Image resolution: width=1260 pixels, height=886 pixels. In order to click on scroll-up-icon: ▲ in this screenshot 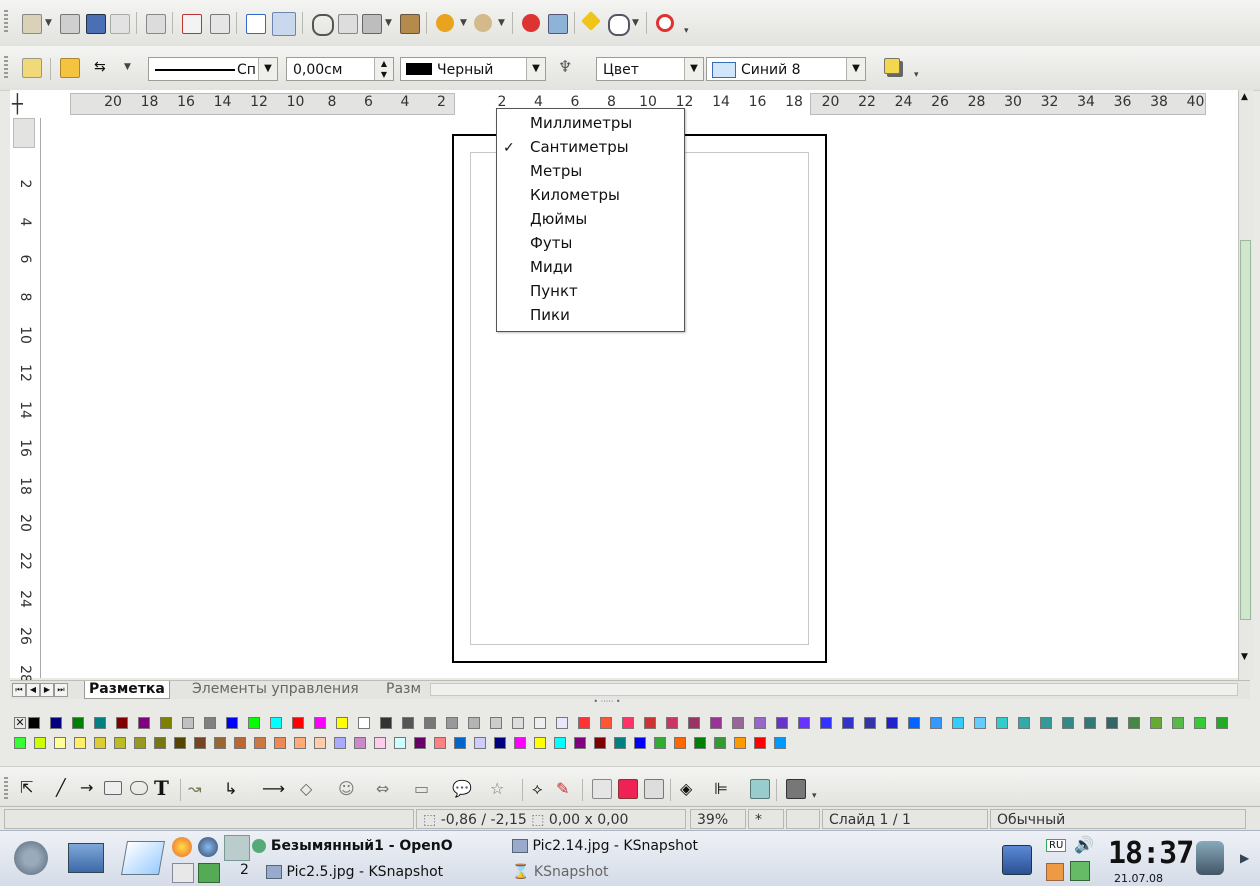, I will do `click(1244, 97)`.